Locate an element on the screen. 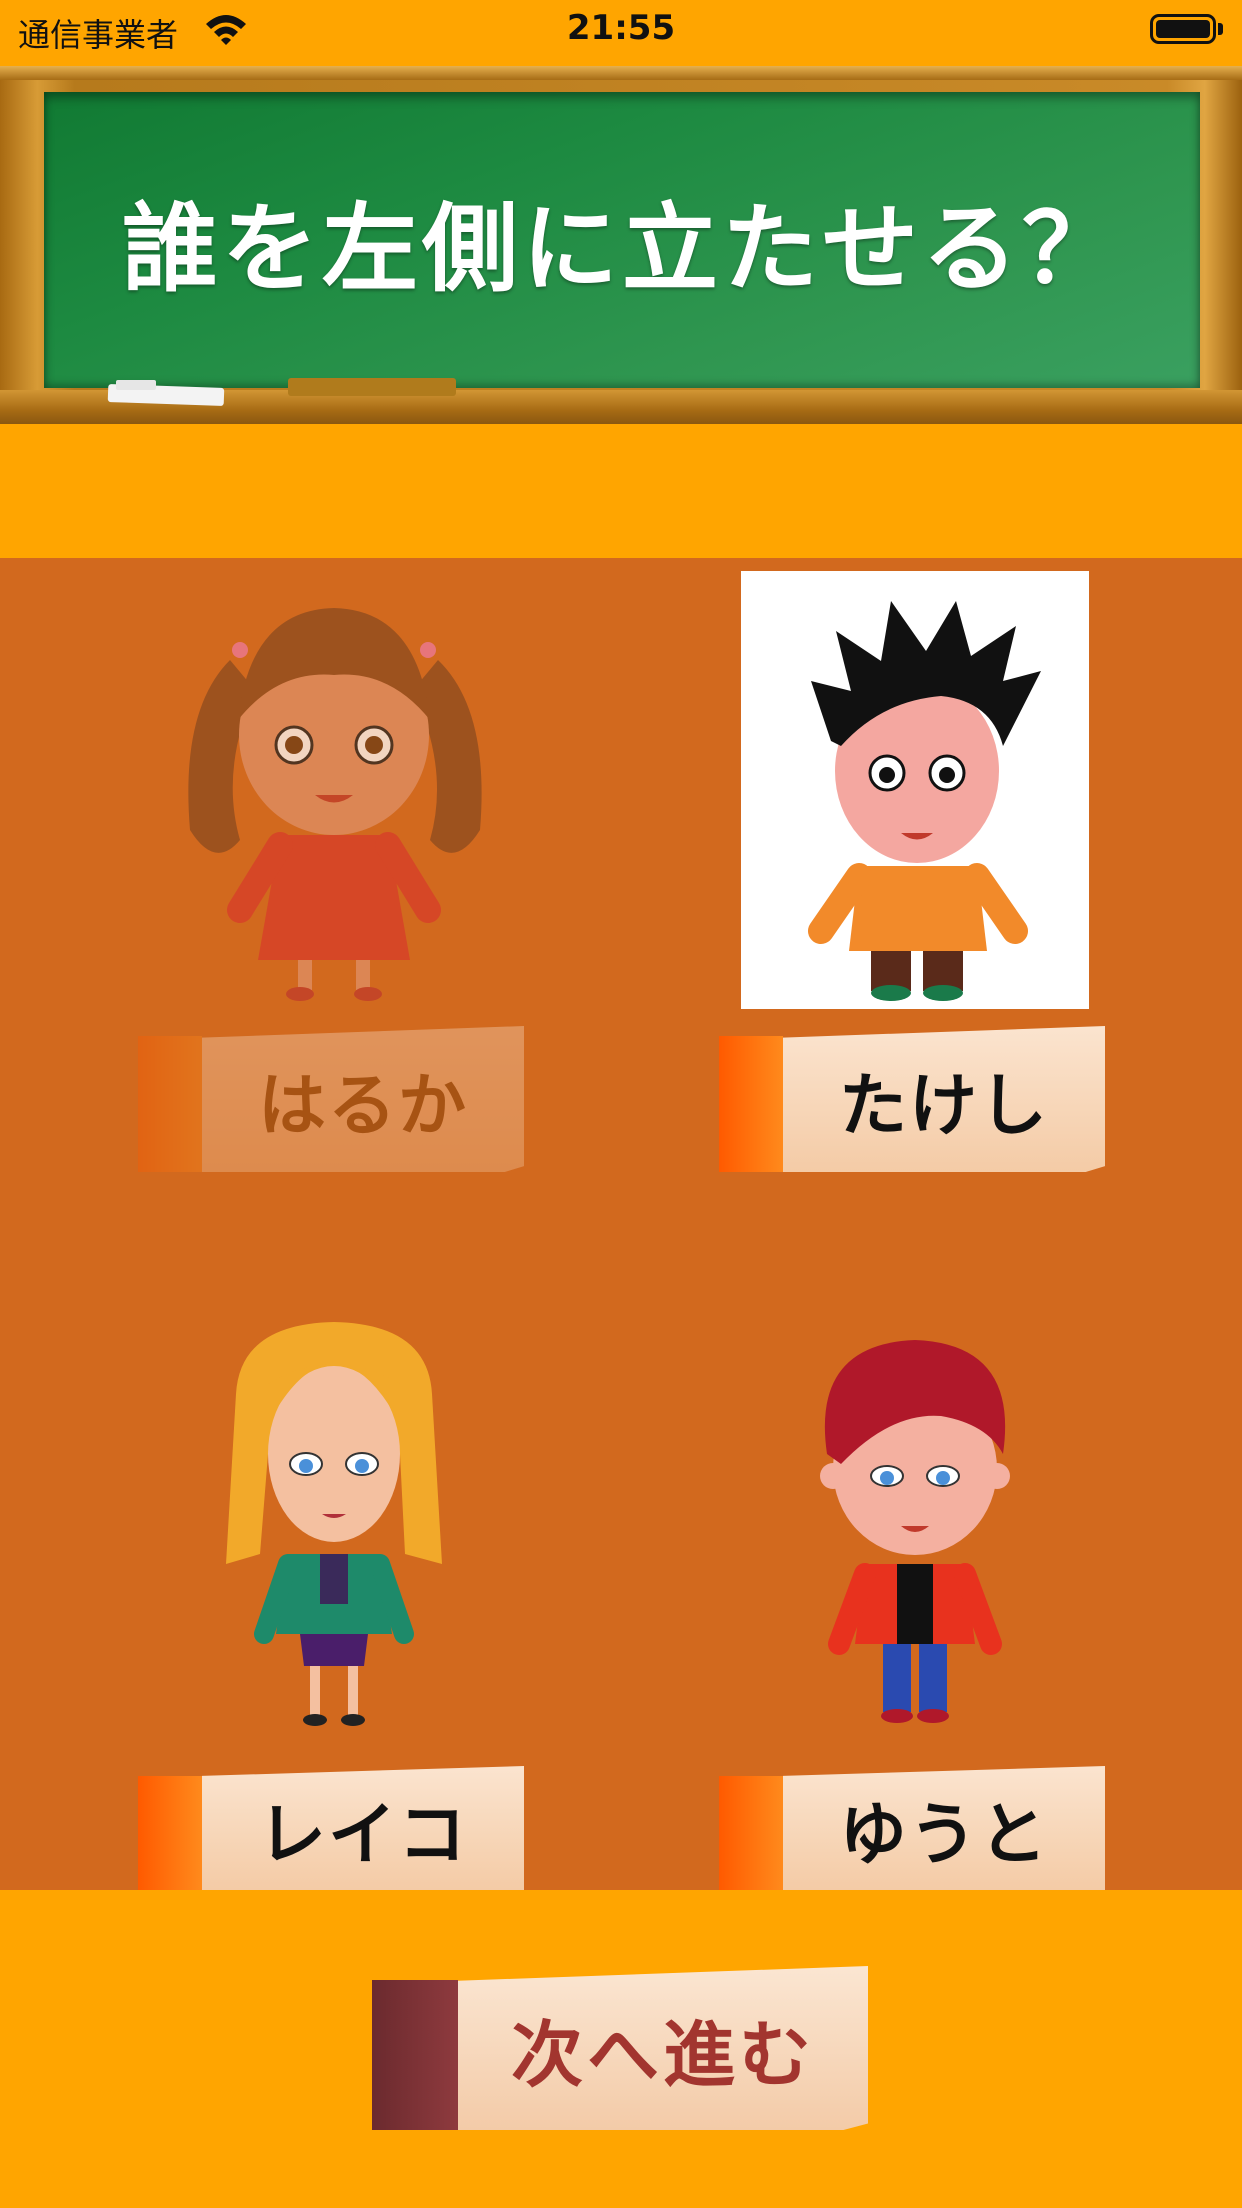 Image resolution: width=1242 pixels, height=2208 pixels. name-label: はるか is located at coordinates (363, 1099).